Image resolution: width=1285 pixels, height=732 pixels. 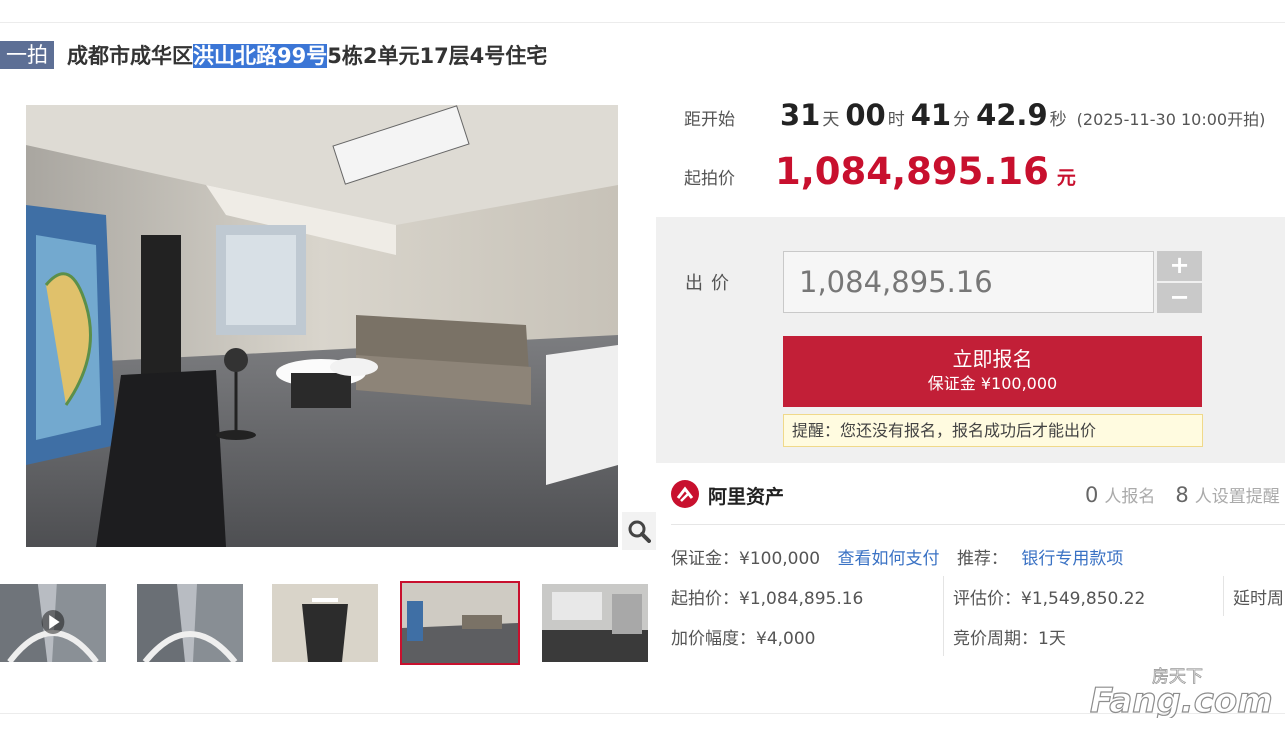 I want to click on registration-reminder: 提醒：您还没有报名，报名成功后才能出价, so click(x=993, y=430).